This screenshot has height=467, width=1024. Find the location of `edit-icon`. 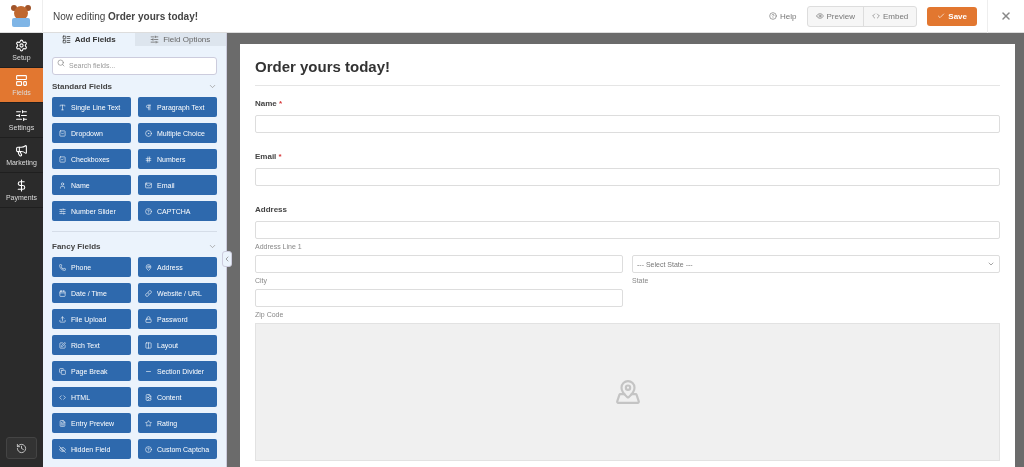

edit-icon is located at coordinates (62, 345).